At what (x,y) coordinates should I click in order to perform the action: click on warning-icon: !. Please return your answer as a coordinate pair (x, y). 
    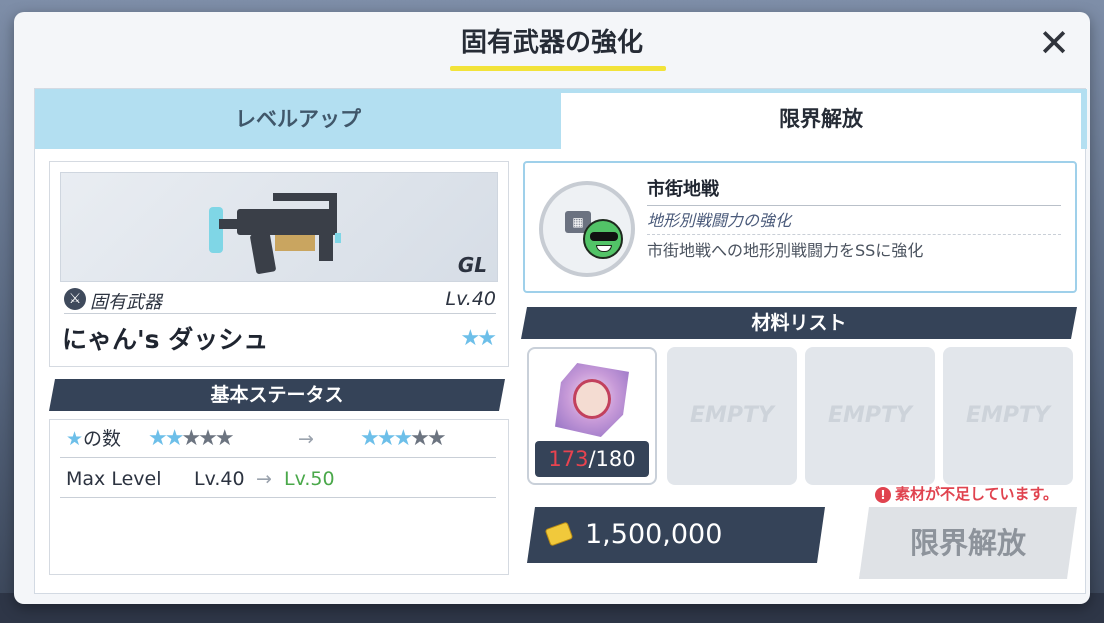
    Looking at the image, I should click on (883, 495).